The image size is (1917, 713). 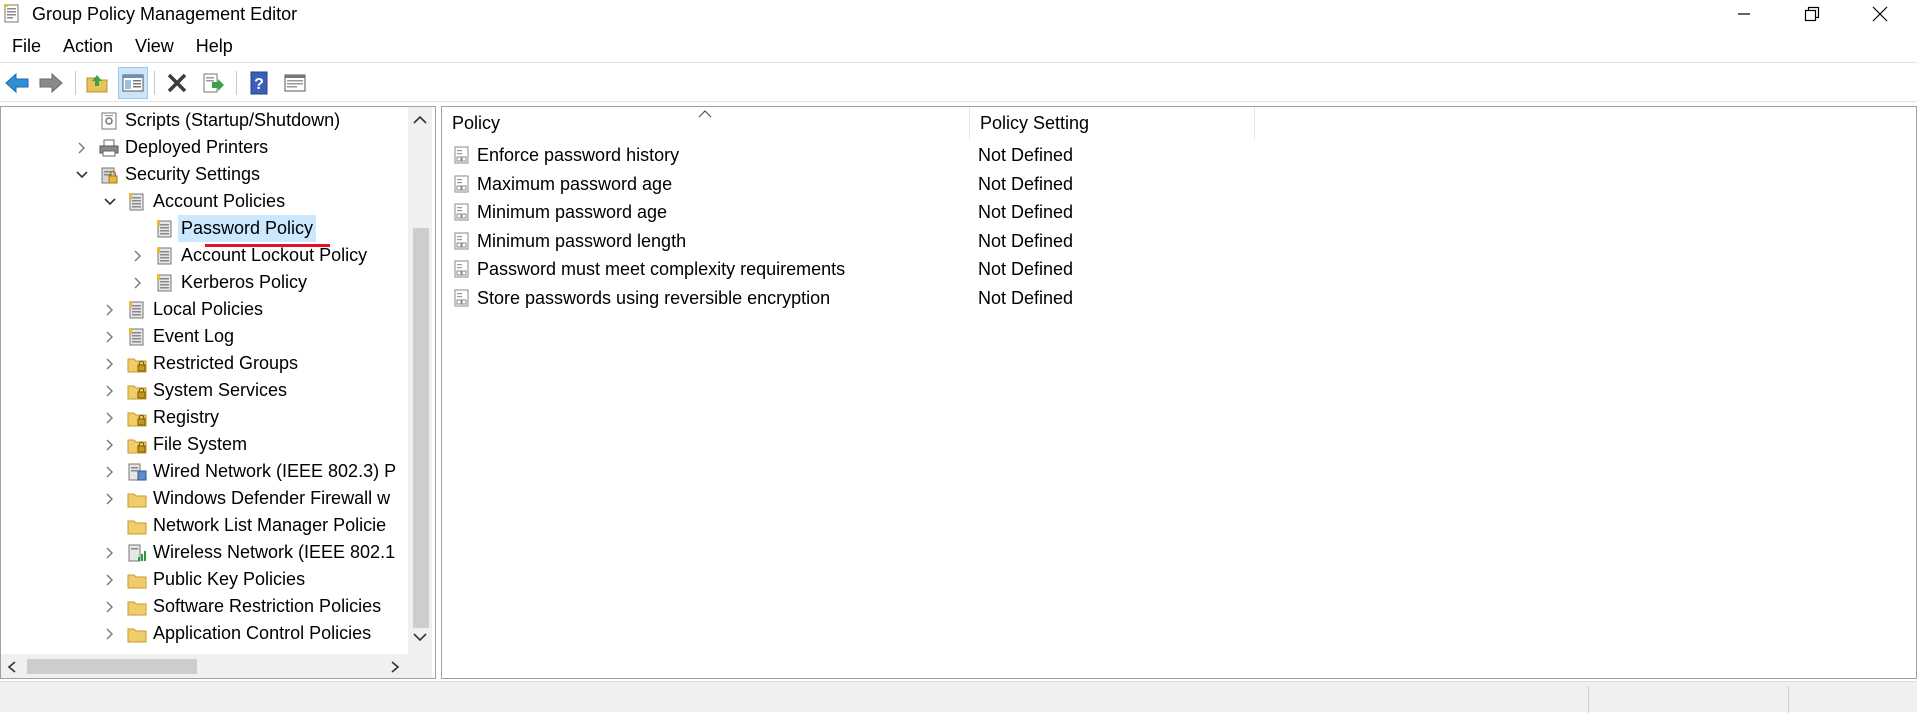 I want to click on tree-item: System Services, so click(x=206, y=390).